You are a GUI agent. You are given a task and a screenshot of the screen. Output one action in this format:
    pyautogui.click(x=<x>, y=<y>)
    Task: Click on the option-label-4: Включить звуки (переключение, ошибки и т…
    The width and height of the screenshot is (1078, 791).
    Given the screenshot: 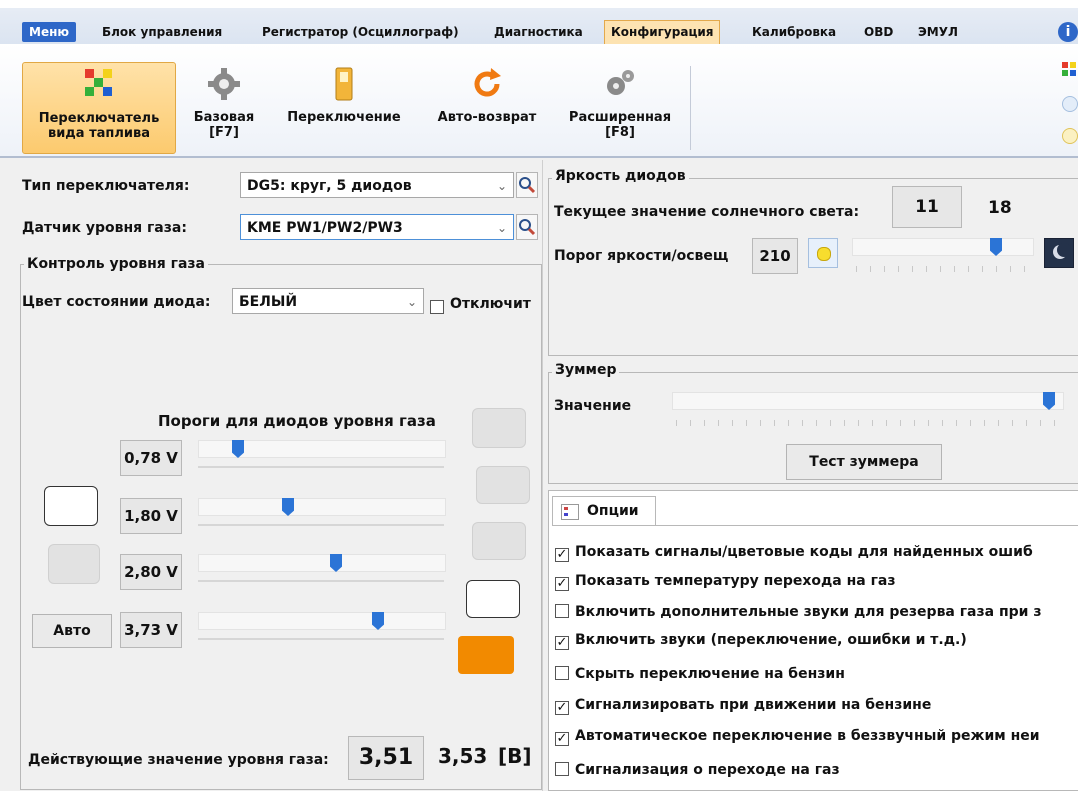 What is the action you would take?
    pyautogui.click(x=771, y=640)
    